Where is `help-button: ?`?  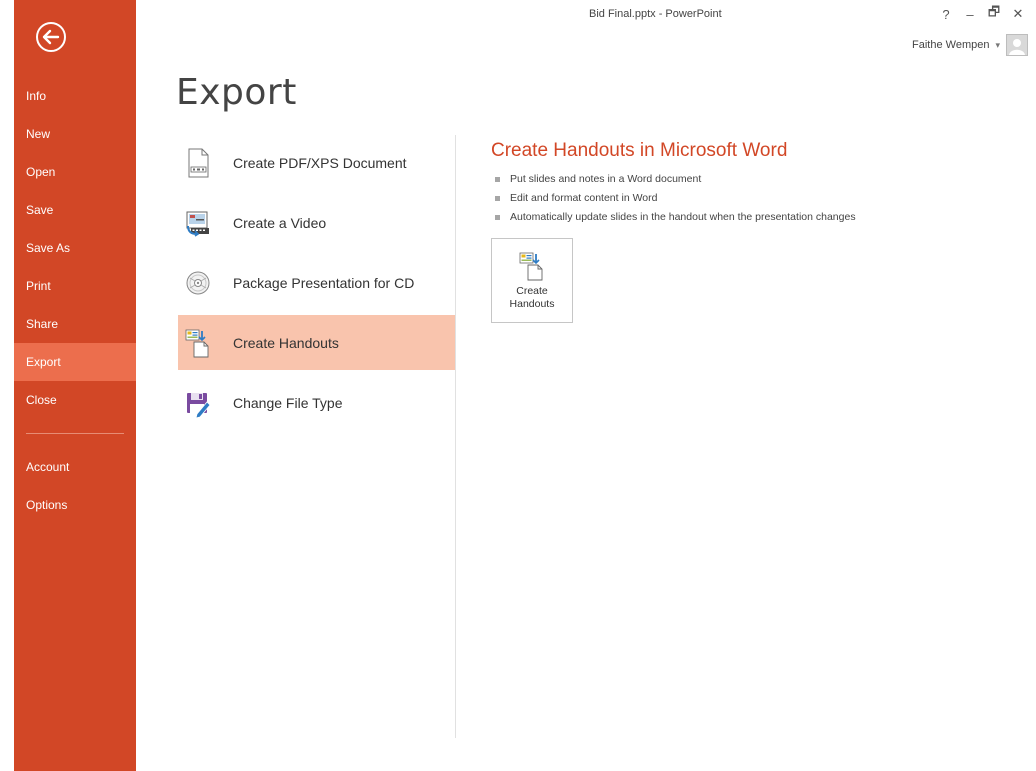
help-button: ? is located at coordinates (946, 14).